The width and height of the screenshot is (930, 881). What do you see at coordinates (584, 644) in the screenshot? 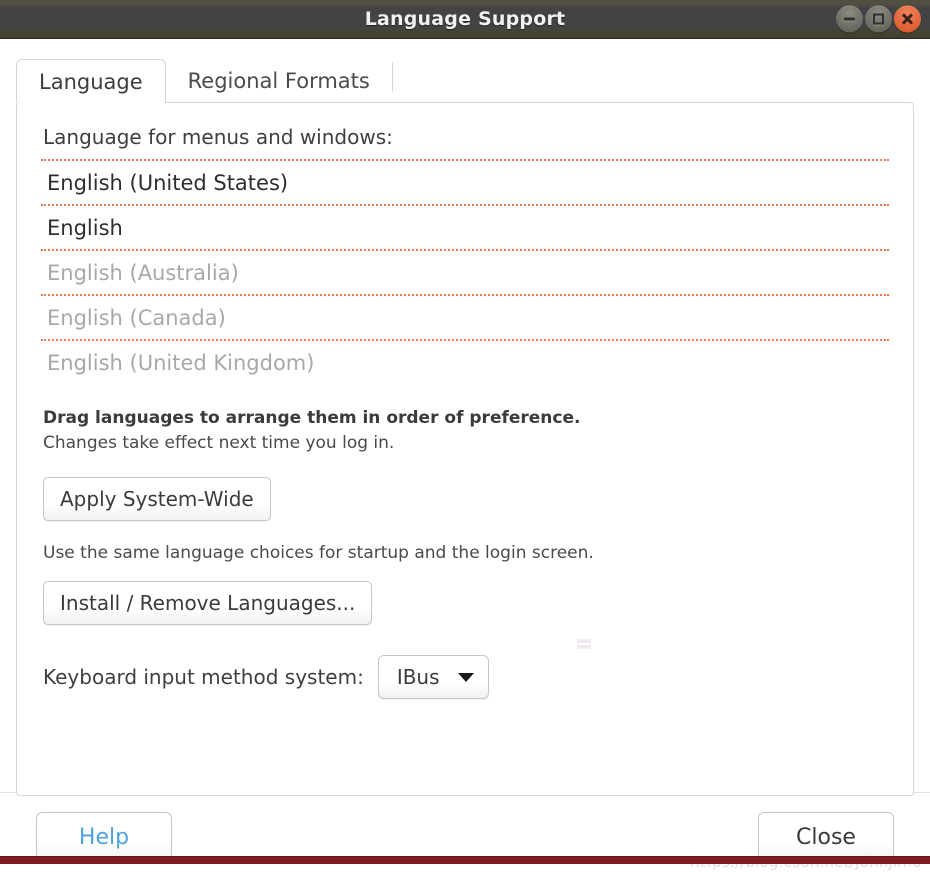
I see `cursor-artifact` at bounding box center [584, 644].